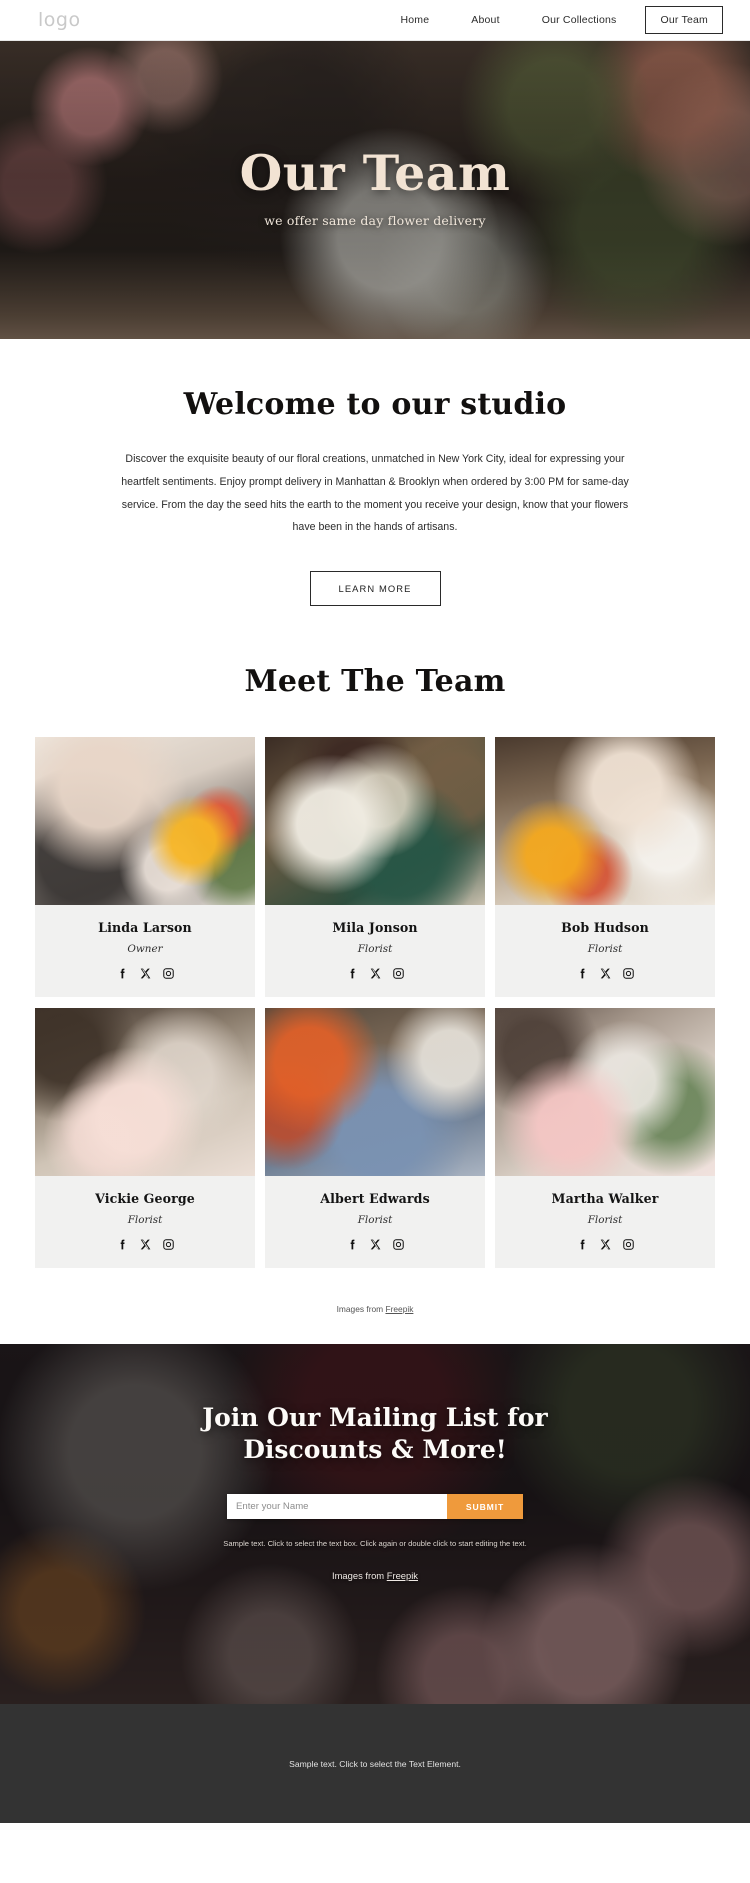  What do you see at coordinates (579, 20) in the screenshot?
I see `nav-item-our-collections: Our Collections` at bounding box center [579, 20].